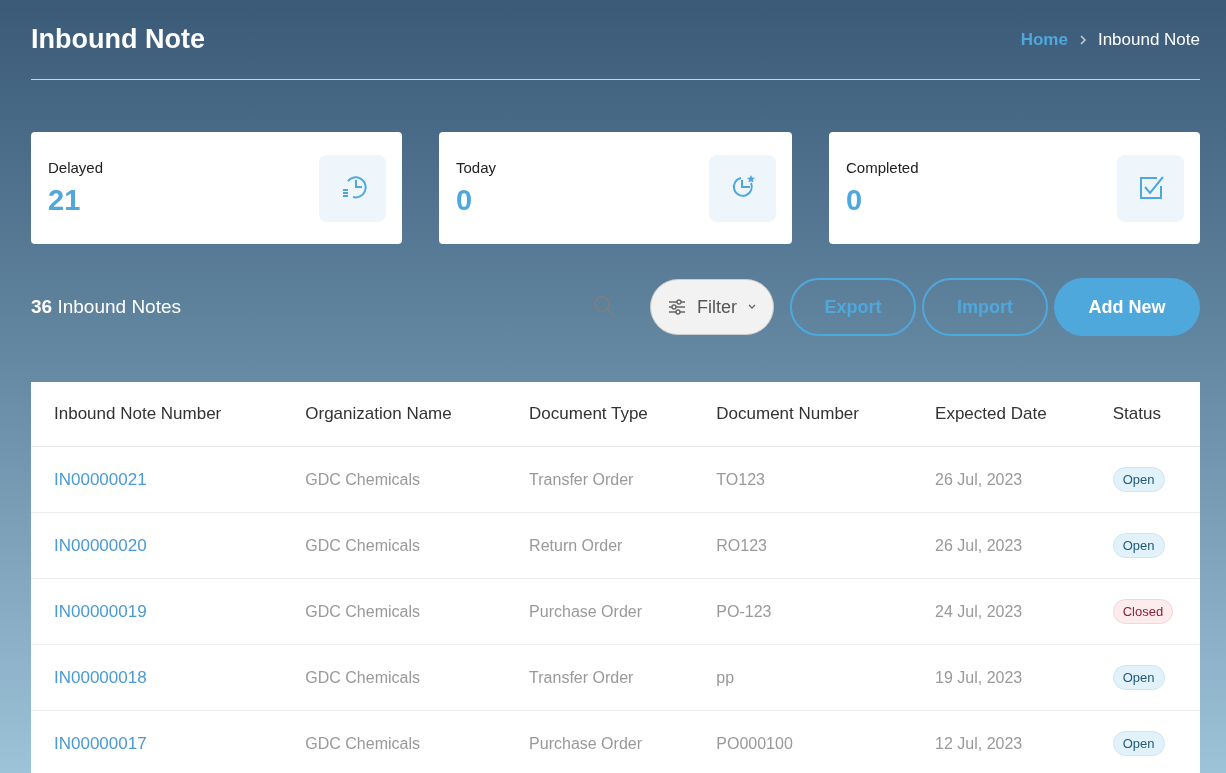 The image size is (1226, 773). Describe the element at coordinates (1001, 414) in the screenshot. I see `column-header: Expected Date` at that location.